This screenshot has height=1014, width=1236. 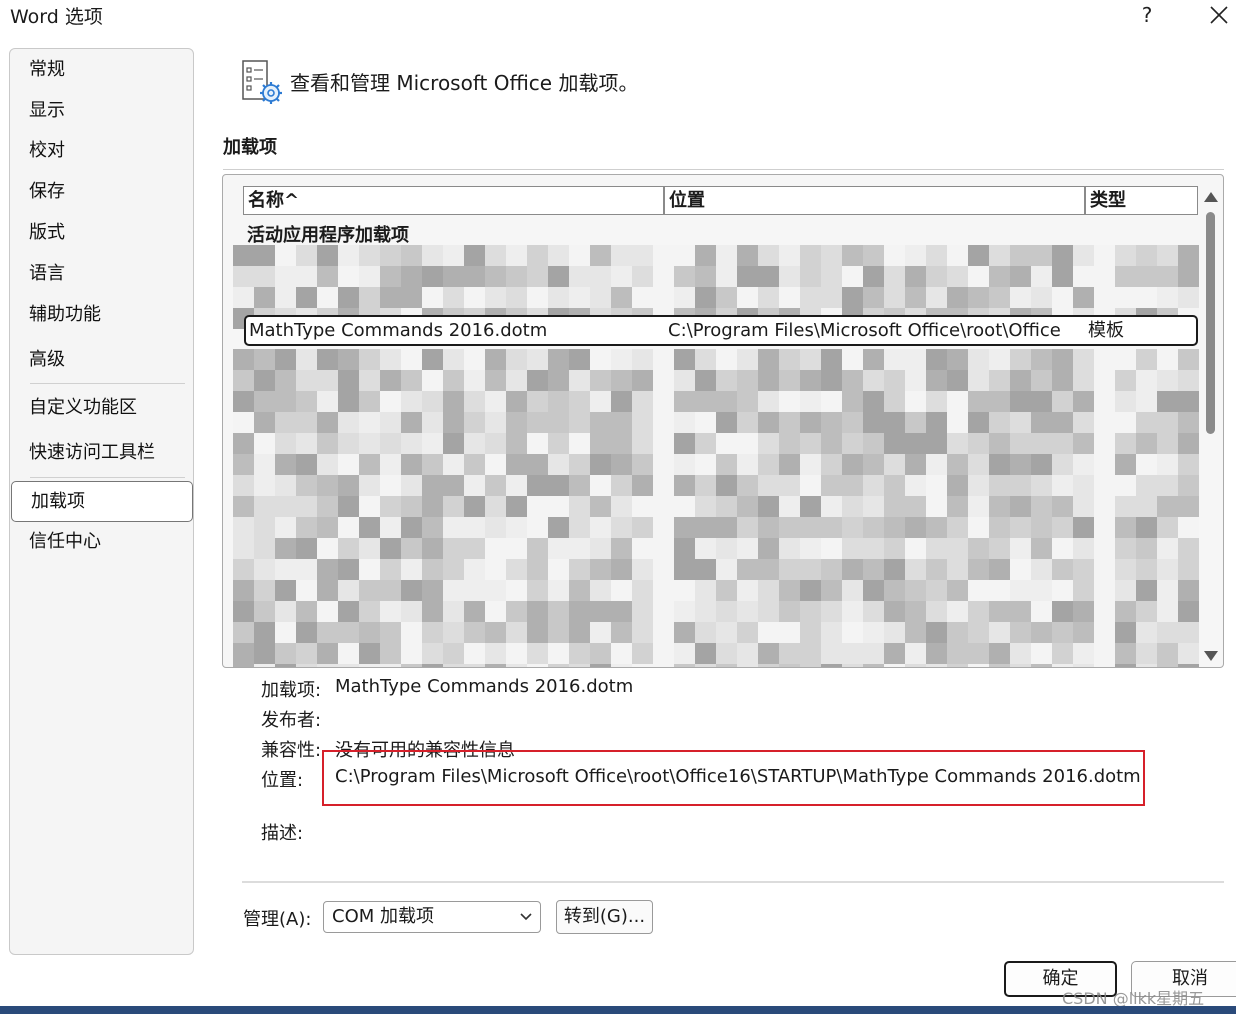 What do you see at coordinates (526, 917) in the screenshot?
I see `chevron-down-icon` at bounding box center [526, 917].